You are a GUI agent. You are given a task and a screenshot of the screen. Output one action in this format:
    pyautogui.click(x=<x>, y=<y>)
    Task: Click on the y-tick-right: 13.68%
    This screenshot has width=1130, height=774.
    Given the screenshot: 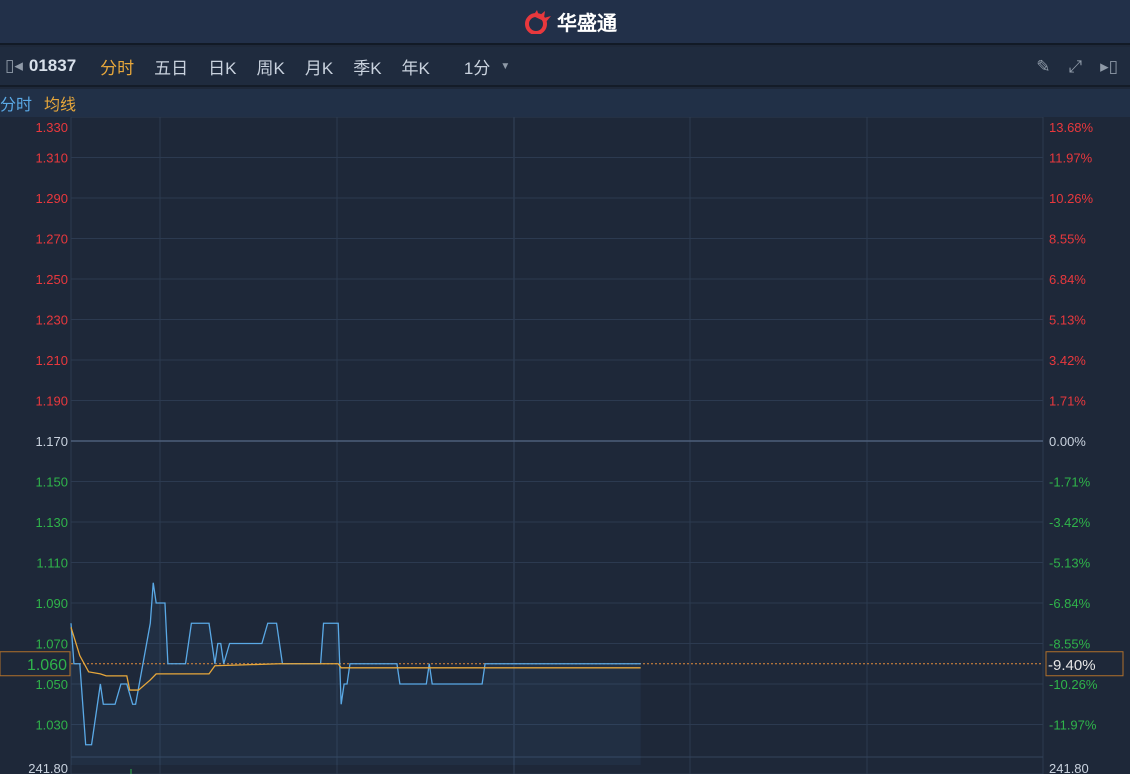 What is the action you would take?
    pyautogui.click(x=1071, y=127)
    